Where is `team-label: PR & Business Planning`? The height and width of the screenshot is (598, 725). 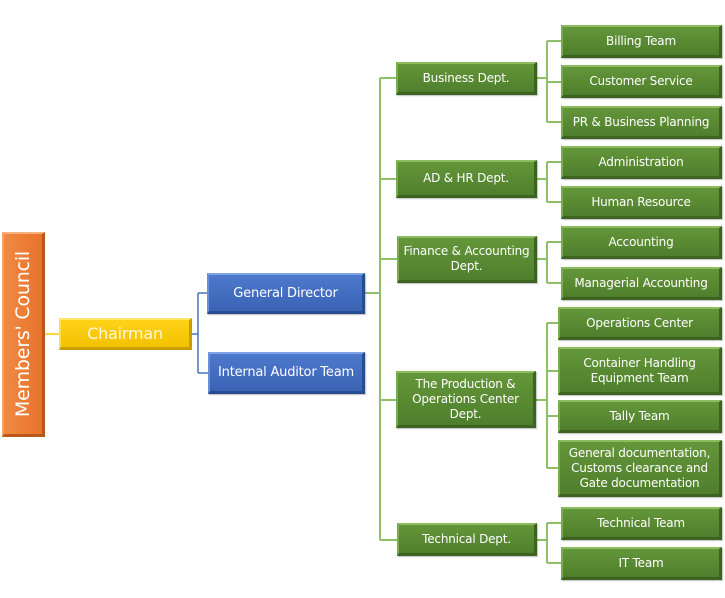
team-label: PR & Business Planning is located at coordinates (641, 121).